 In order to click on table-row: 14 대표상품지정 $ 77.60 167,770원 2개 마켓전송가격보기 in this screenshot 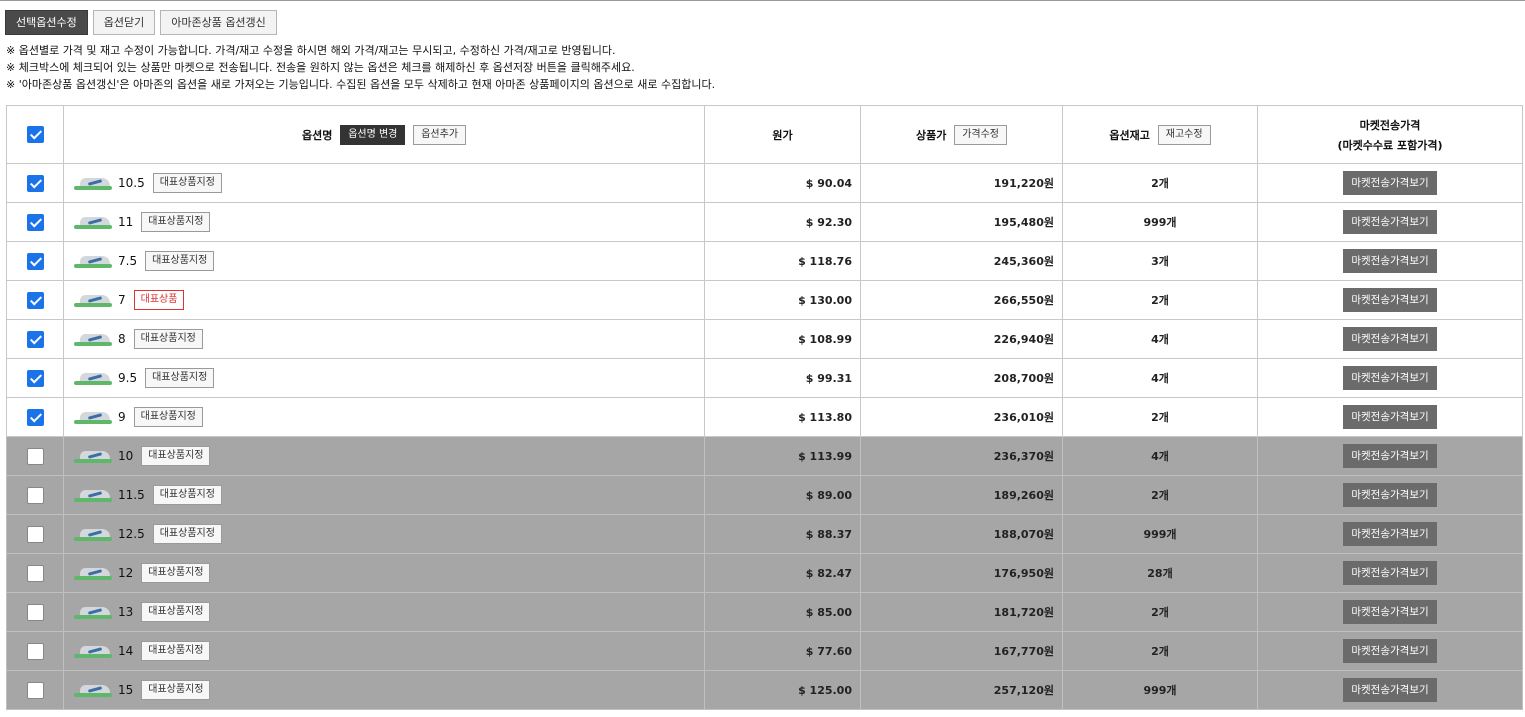, I will do `click(764, 651)`.